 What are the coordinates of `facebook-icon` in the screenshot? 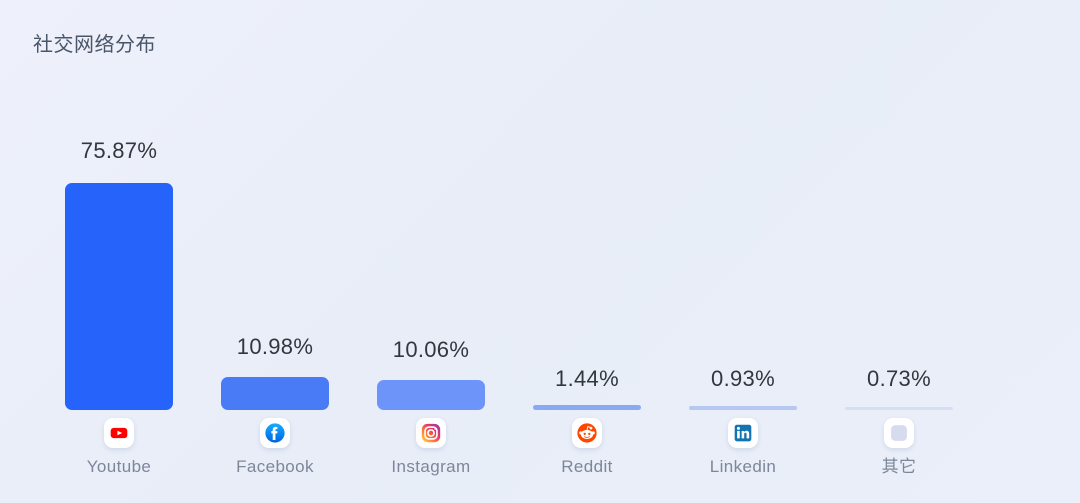 It's located at (275, 433).